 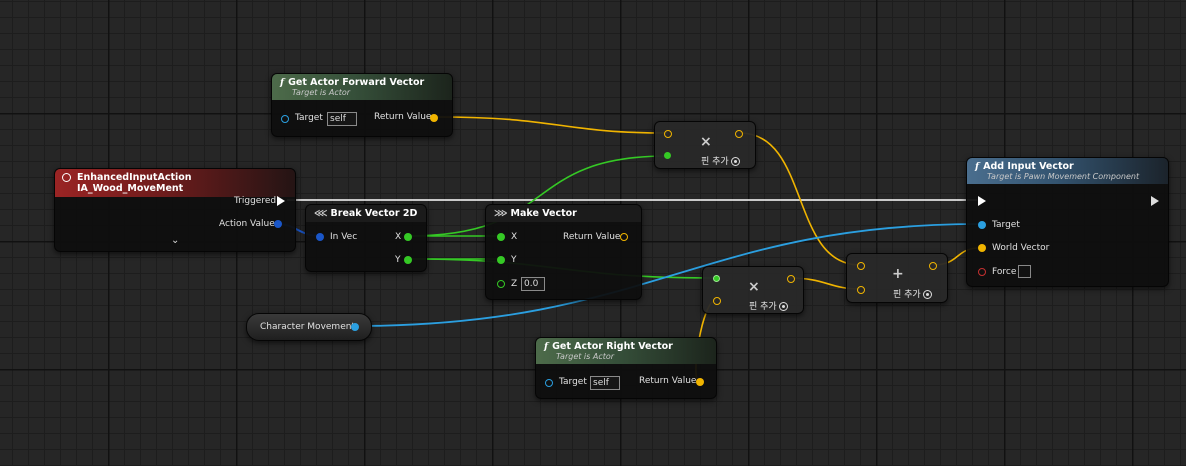 I want to click on world-vector-pin-icon, so click(x=982, y=248).